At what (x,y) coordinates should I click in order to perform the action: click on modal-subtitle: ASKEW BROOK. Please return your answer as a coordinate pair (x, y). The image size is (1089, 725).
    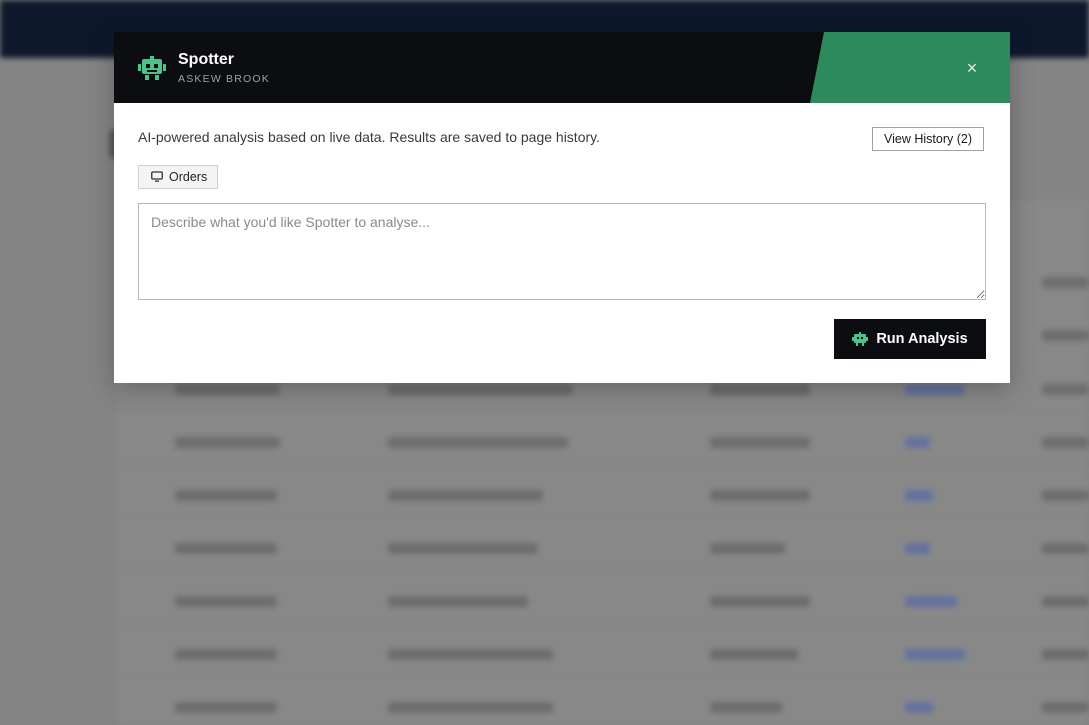
    Looking at the image, I should click on (224, 79).